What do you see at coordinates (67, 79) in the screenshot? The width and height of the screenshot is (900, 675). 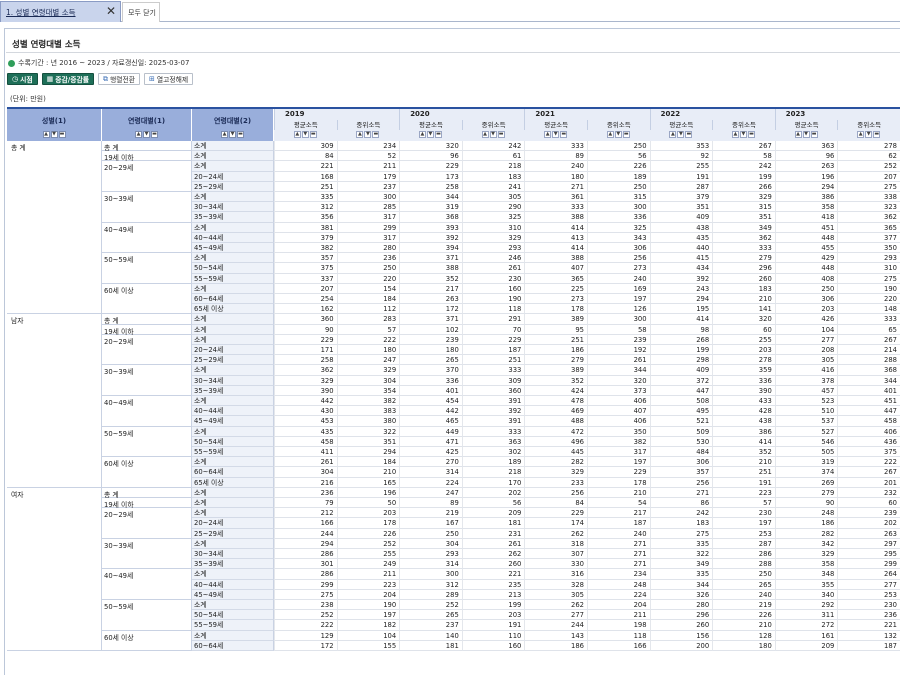 I see `change-rate-button: ▦ 증감/증감률` at bounding box center [67, 79].